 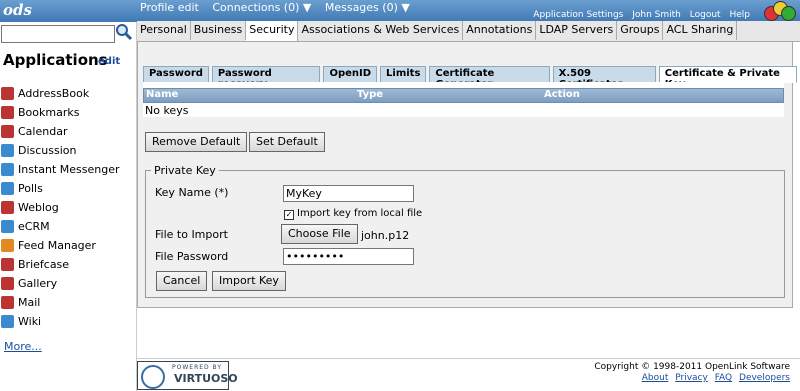 I want to click on sidebar-app-label: Discussion, so click(x=47, y=150).